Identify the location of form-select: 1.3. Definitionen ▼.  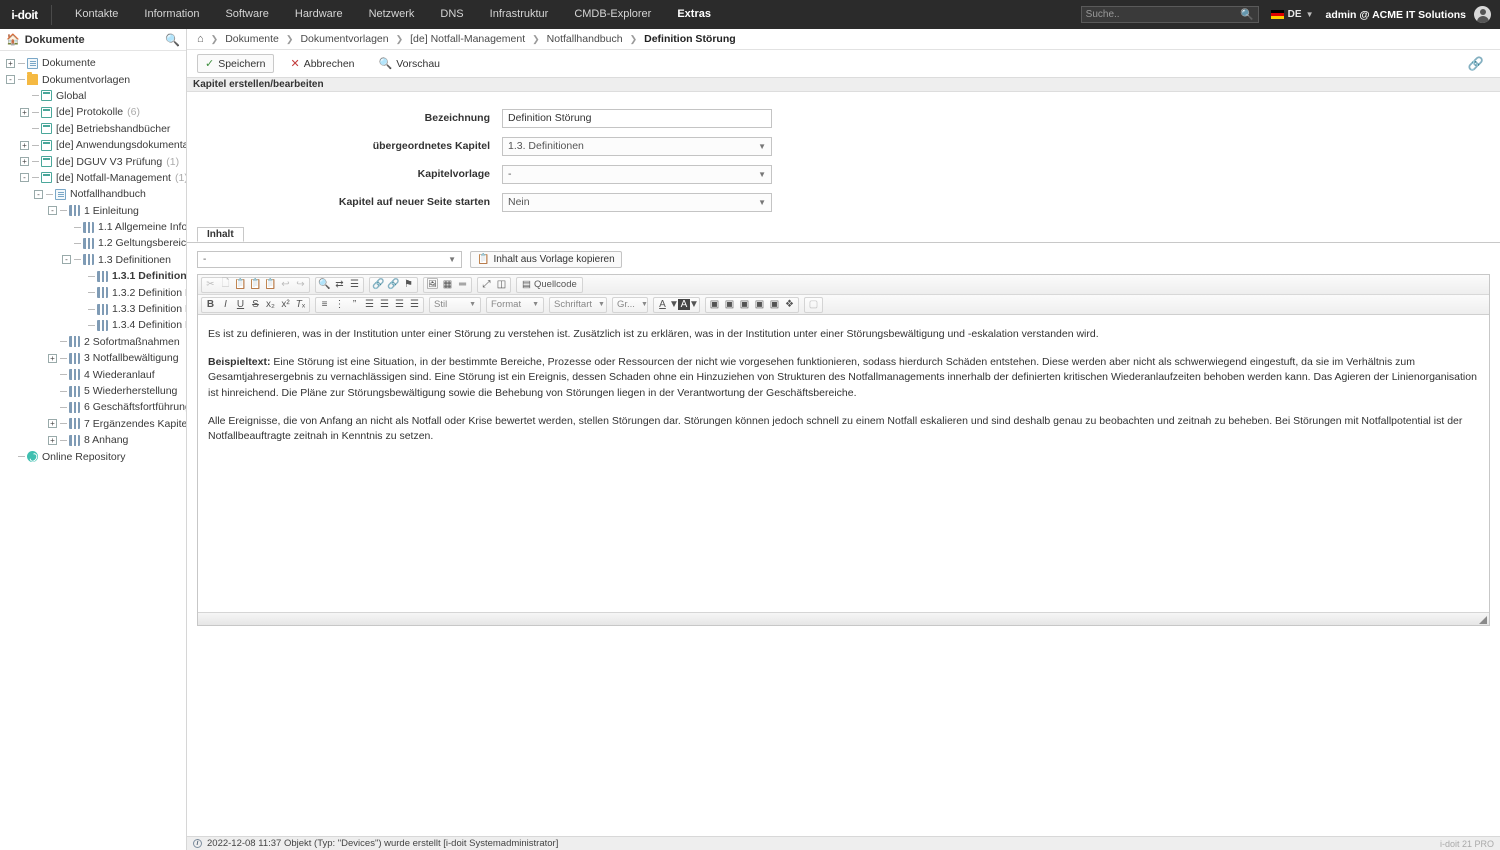
(637, 146).